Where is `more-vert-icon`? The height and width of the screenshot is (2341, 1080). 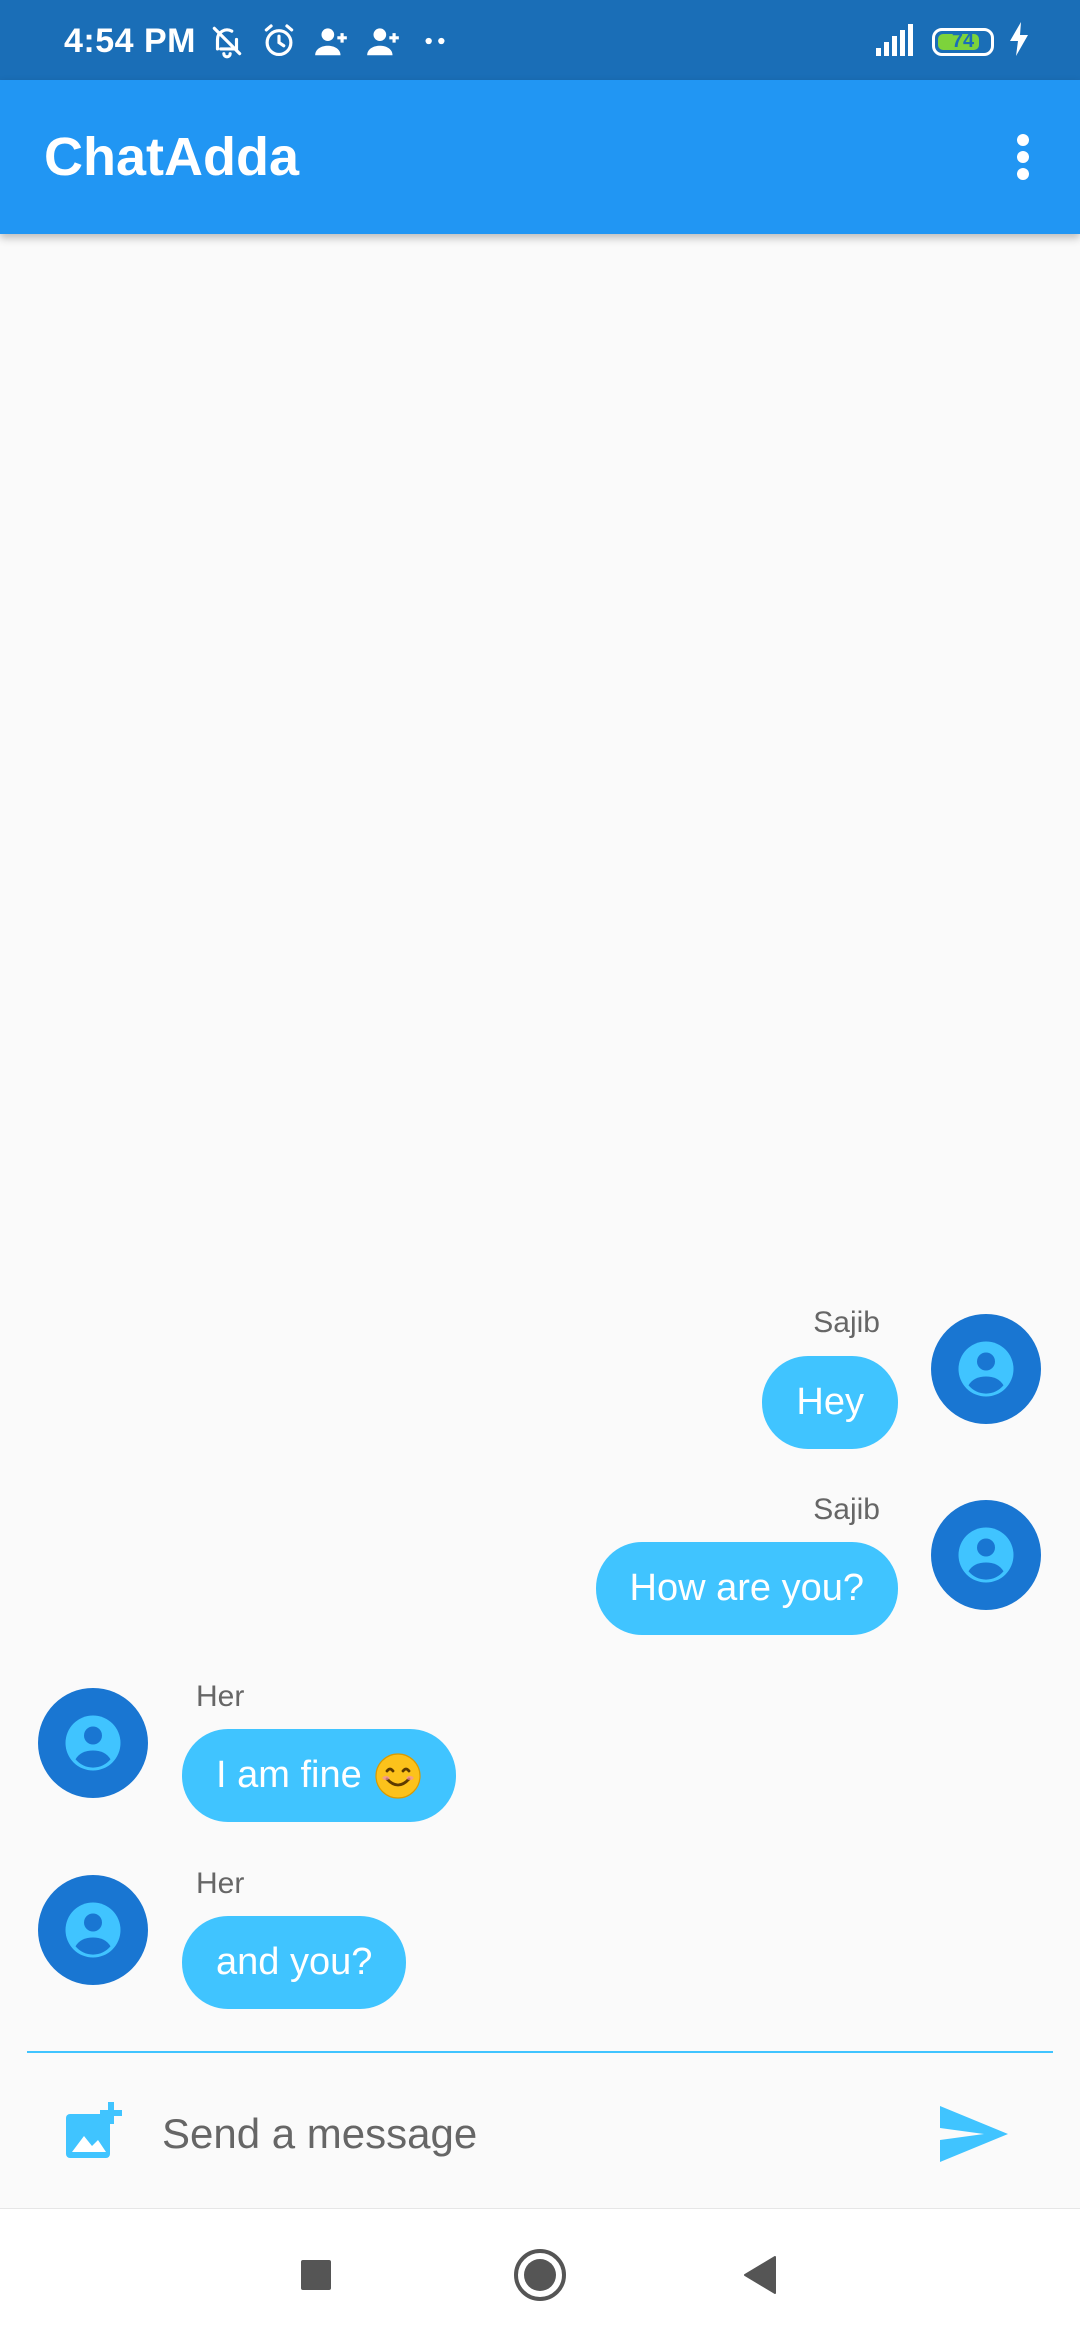
more-vert-icon is located at coordinates (1023, 157).